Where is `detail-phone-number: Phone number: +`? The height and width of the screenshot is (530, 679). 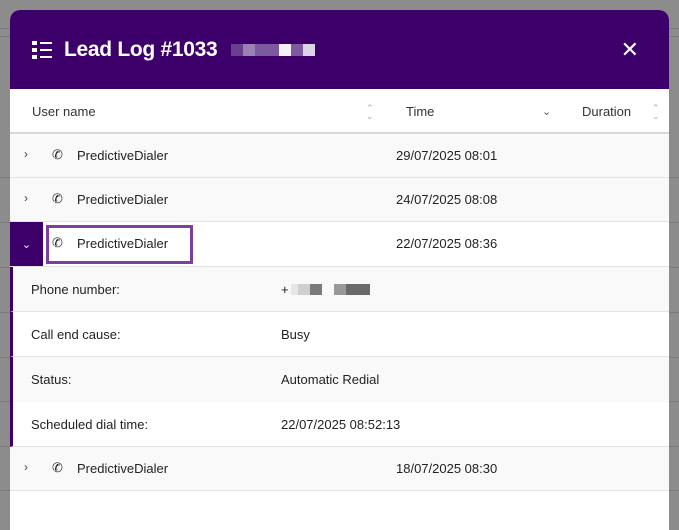
detail-phone-number: Phone number: + is located at coordinates (339, 289).